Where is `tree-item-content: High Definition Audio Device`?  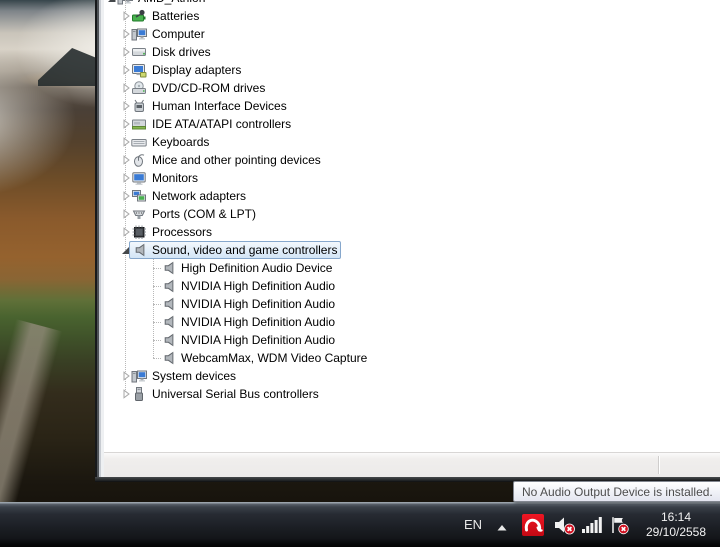 tree-item-content: High Definition Audio Device is located at coordinates (247, 268).